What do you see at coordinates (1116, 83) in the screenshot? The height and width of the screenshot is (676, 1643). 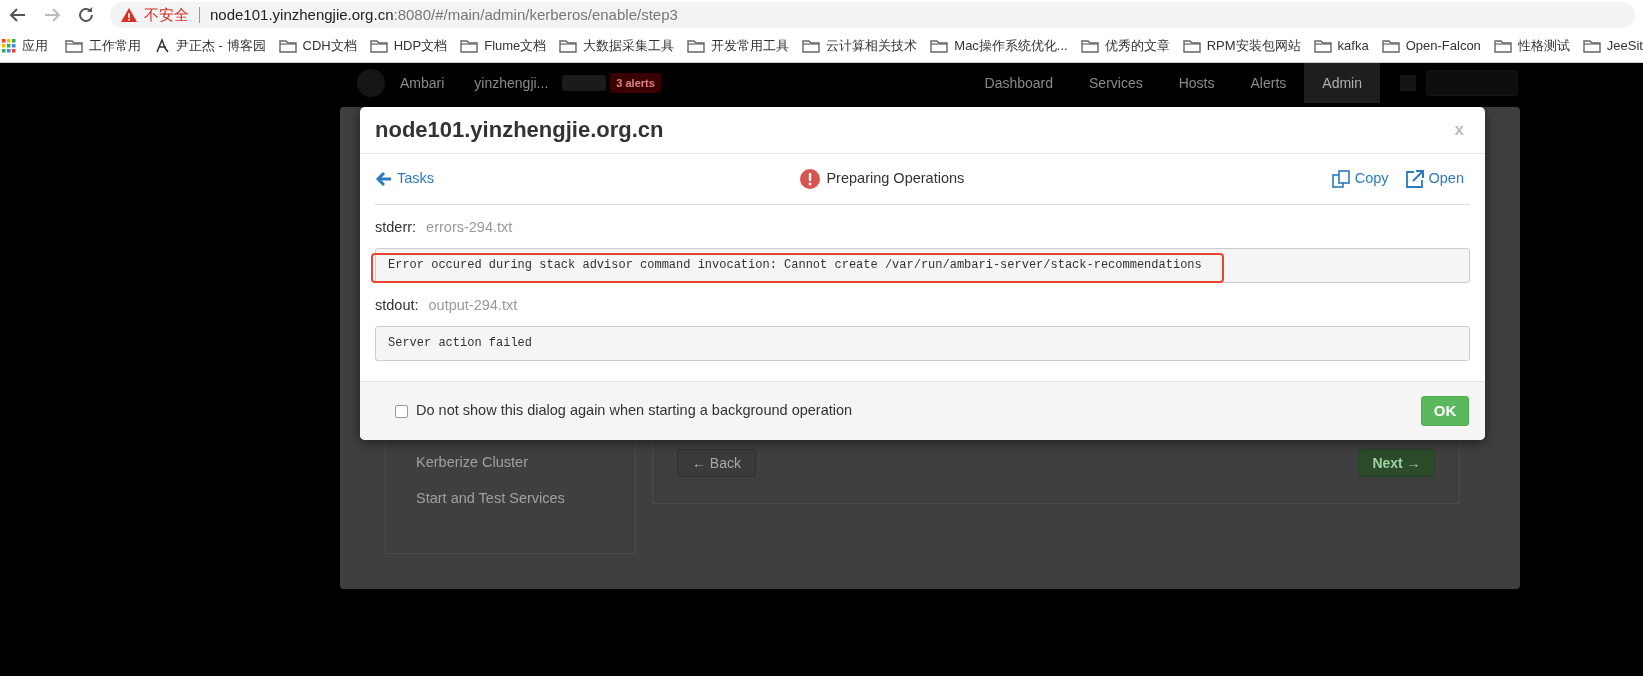 I see `nav-tab: Services` at bounding box center [1116, 83].